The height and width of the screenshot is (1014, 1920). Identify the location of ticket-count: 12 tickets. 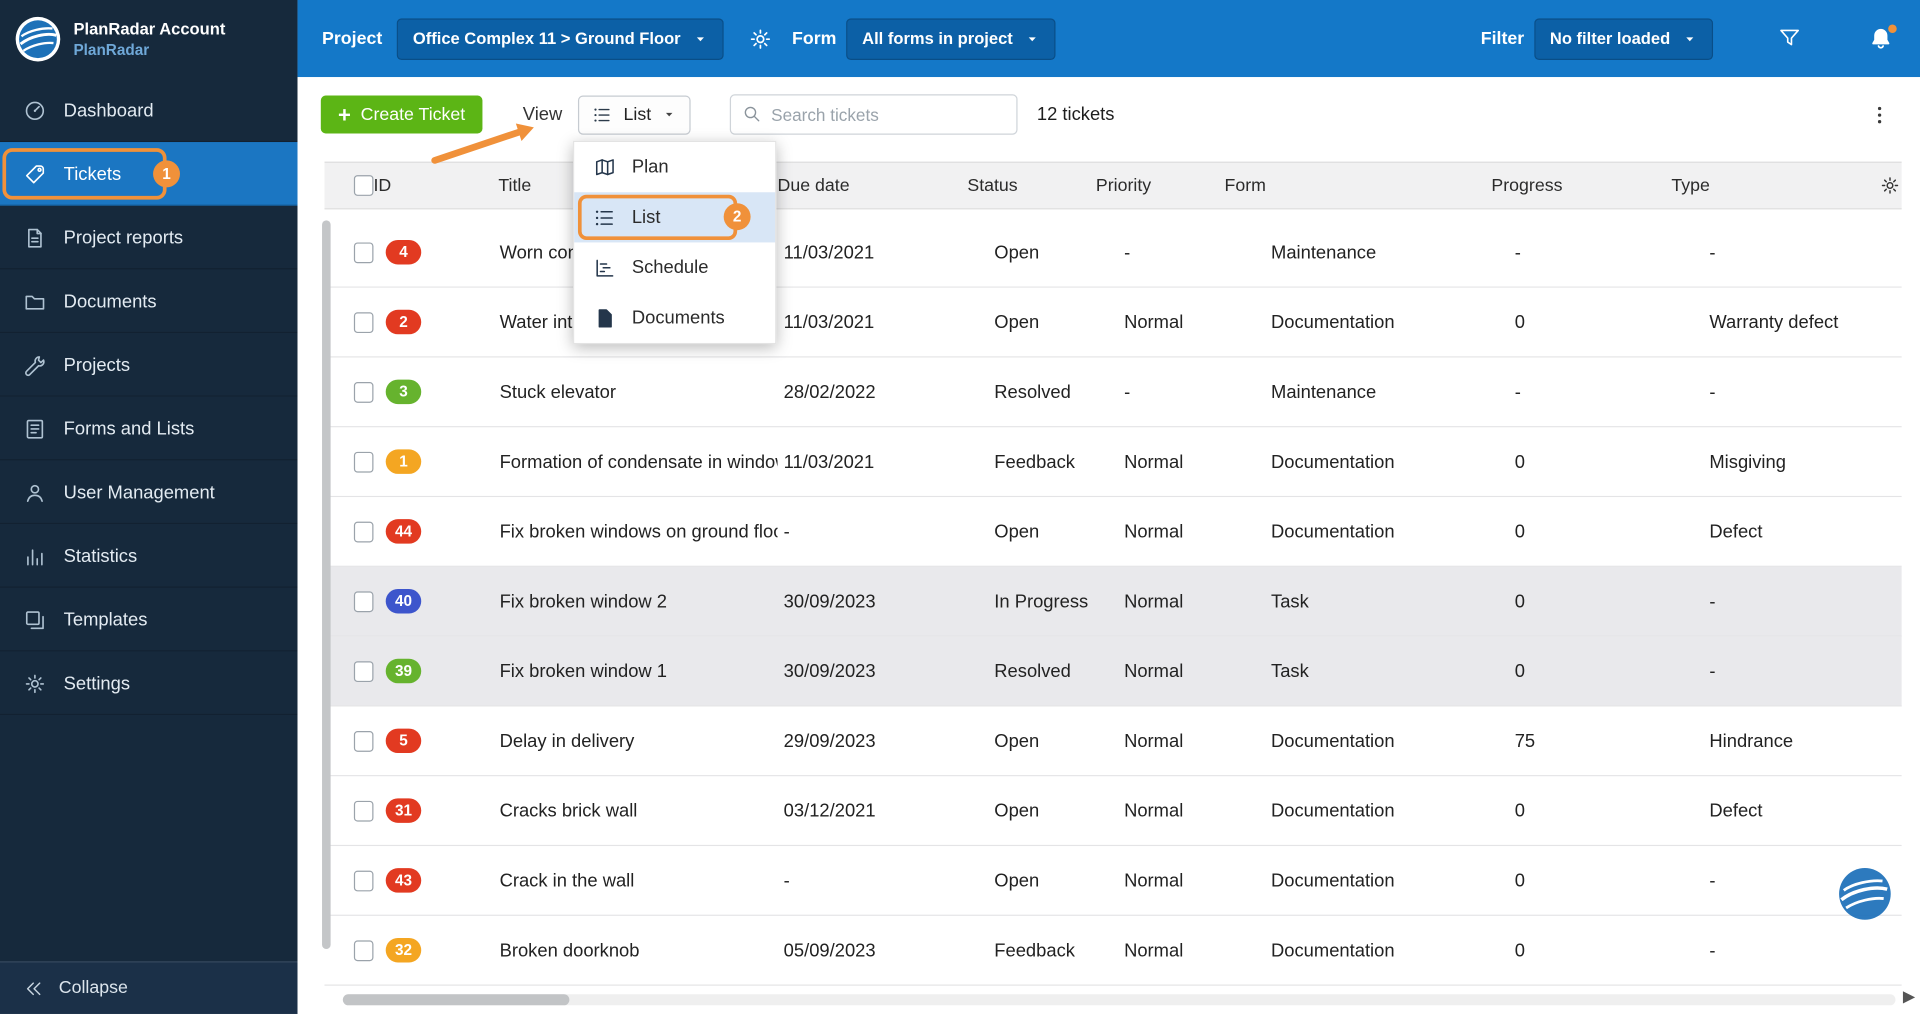
(1075, 114).